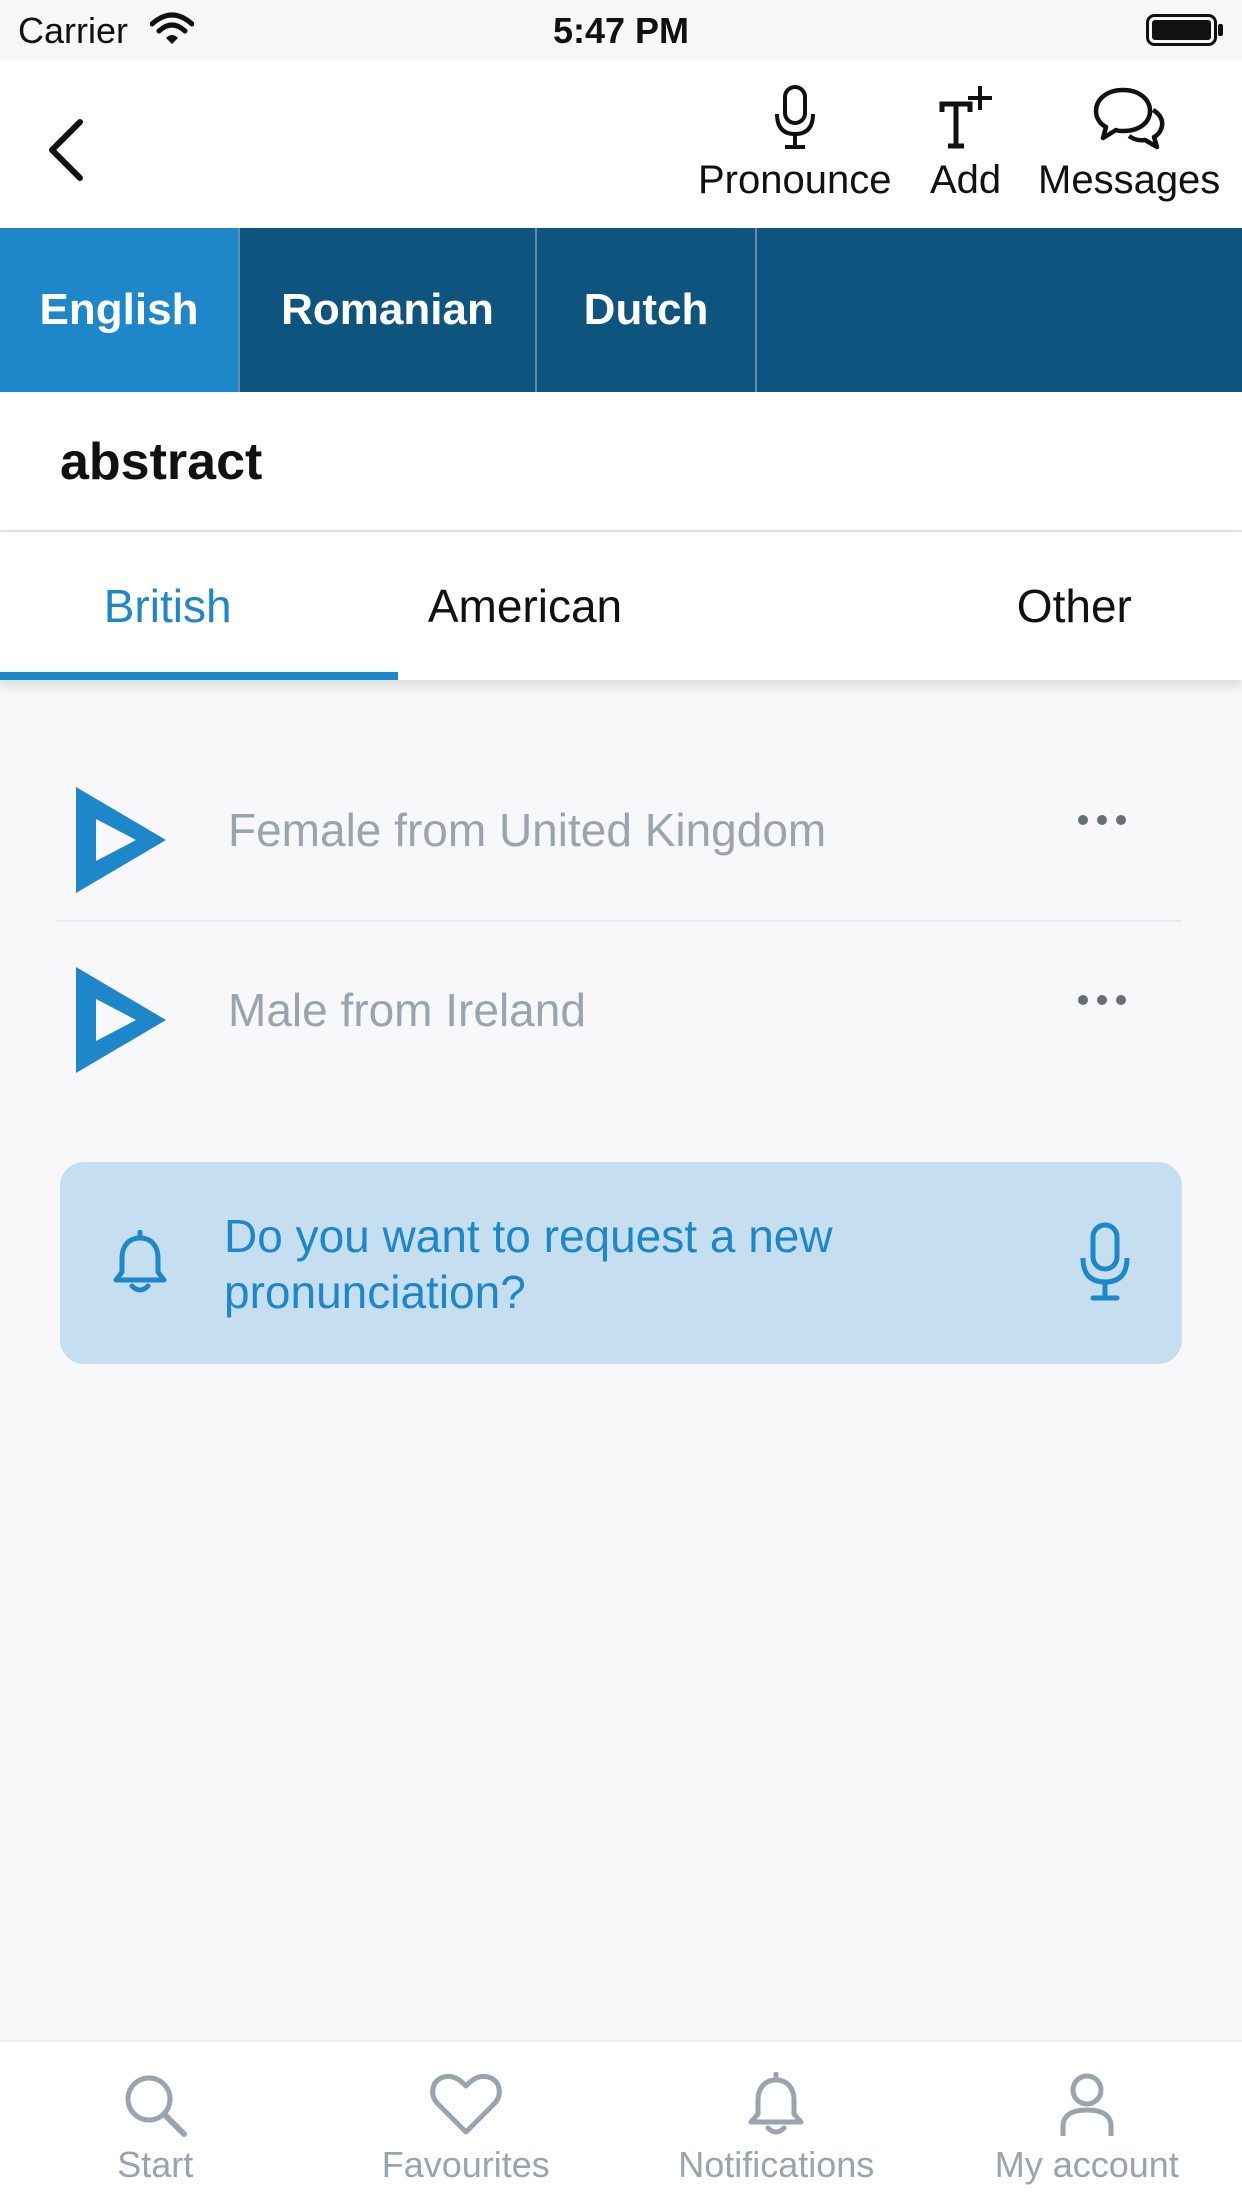  Describe the element at coordinates (161, 462) in the screenshot. I see `word-title: abstract` at that location.